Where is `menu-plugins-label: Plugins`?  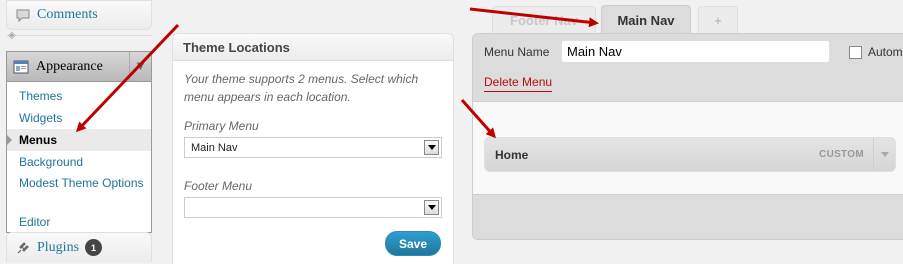 menu-plugins-label: Plugins is located at coordinates (58, 247).